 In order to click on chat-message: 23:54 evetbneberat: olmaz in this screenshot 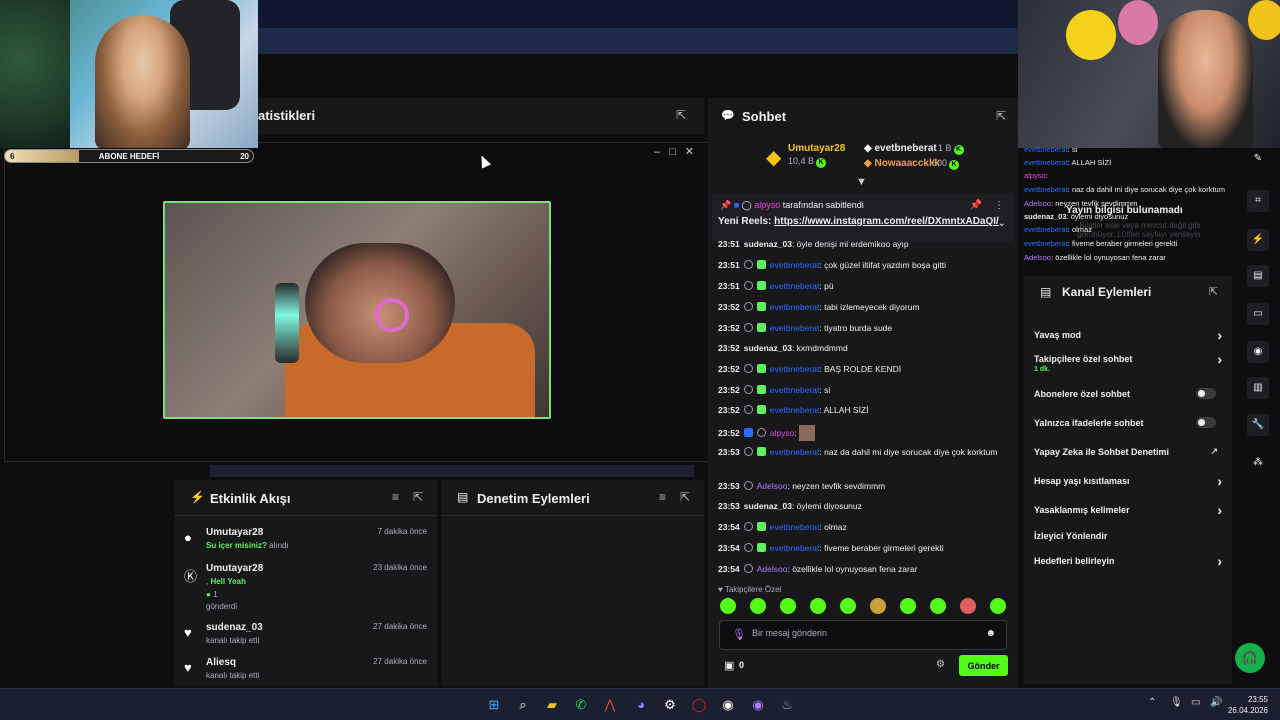, I will do `click(782, 527)`.